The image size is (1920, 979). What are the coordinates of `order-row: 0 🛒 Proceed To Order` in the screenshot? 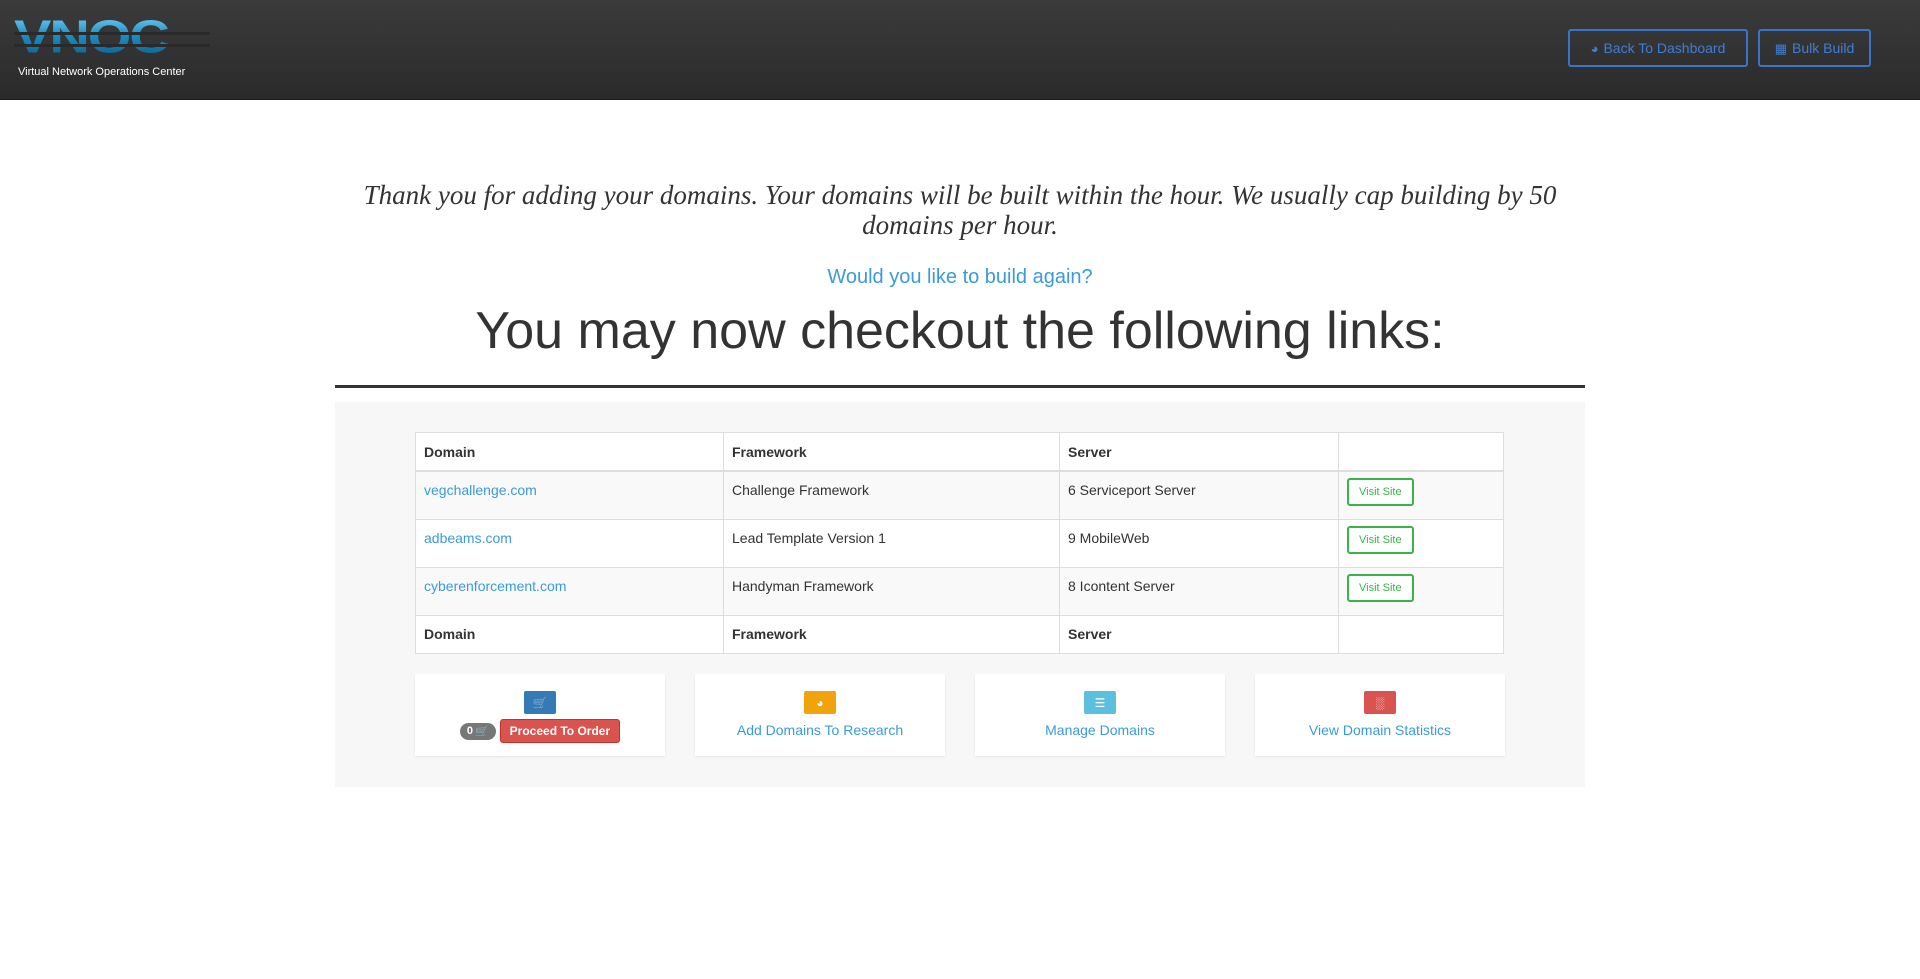 It's located at (540, 731).